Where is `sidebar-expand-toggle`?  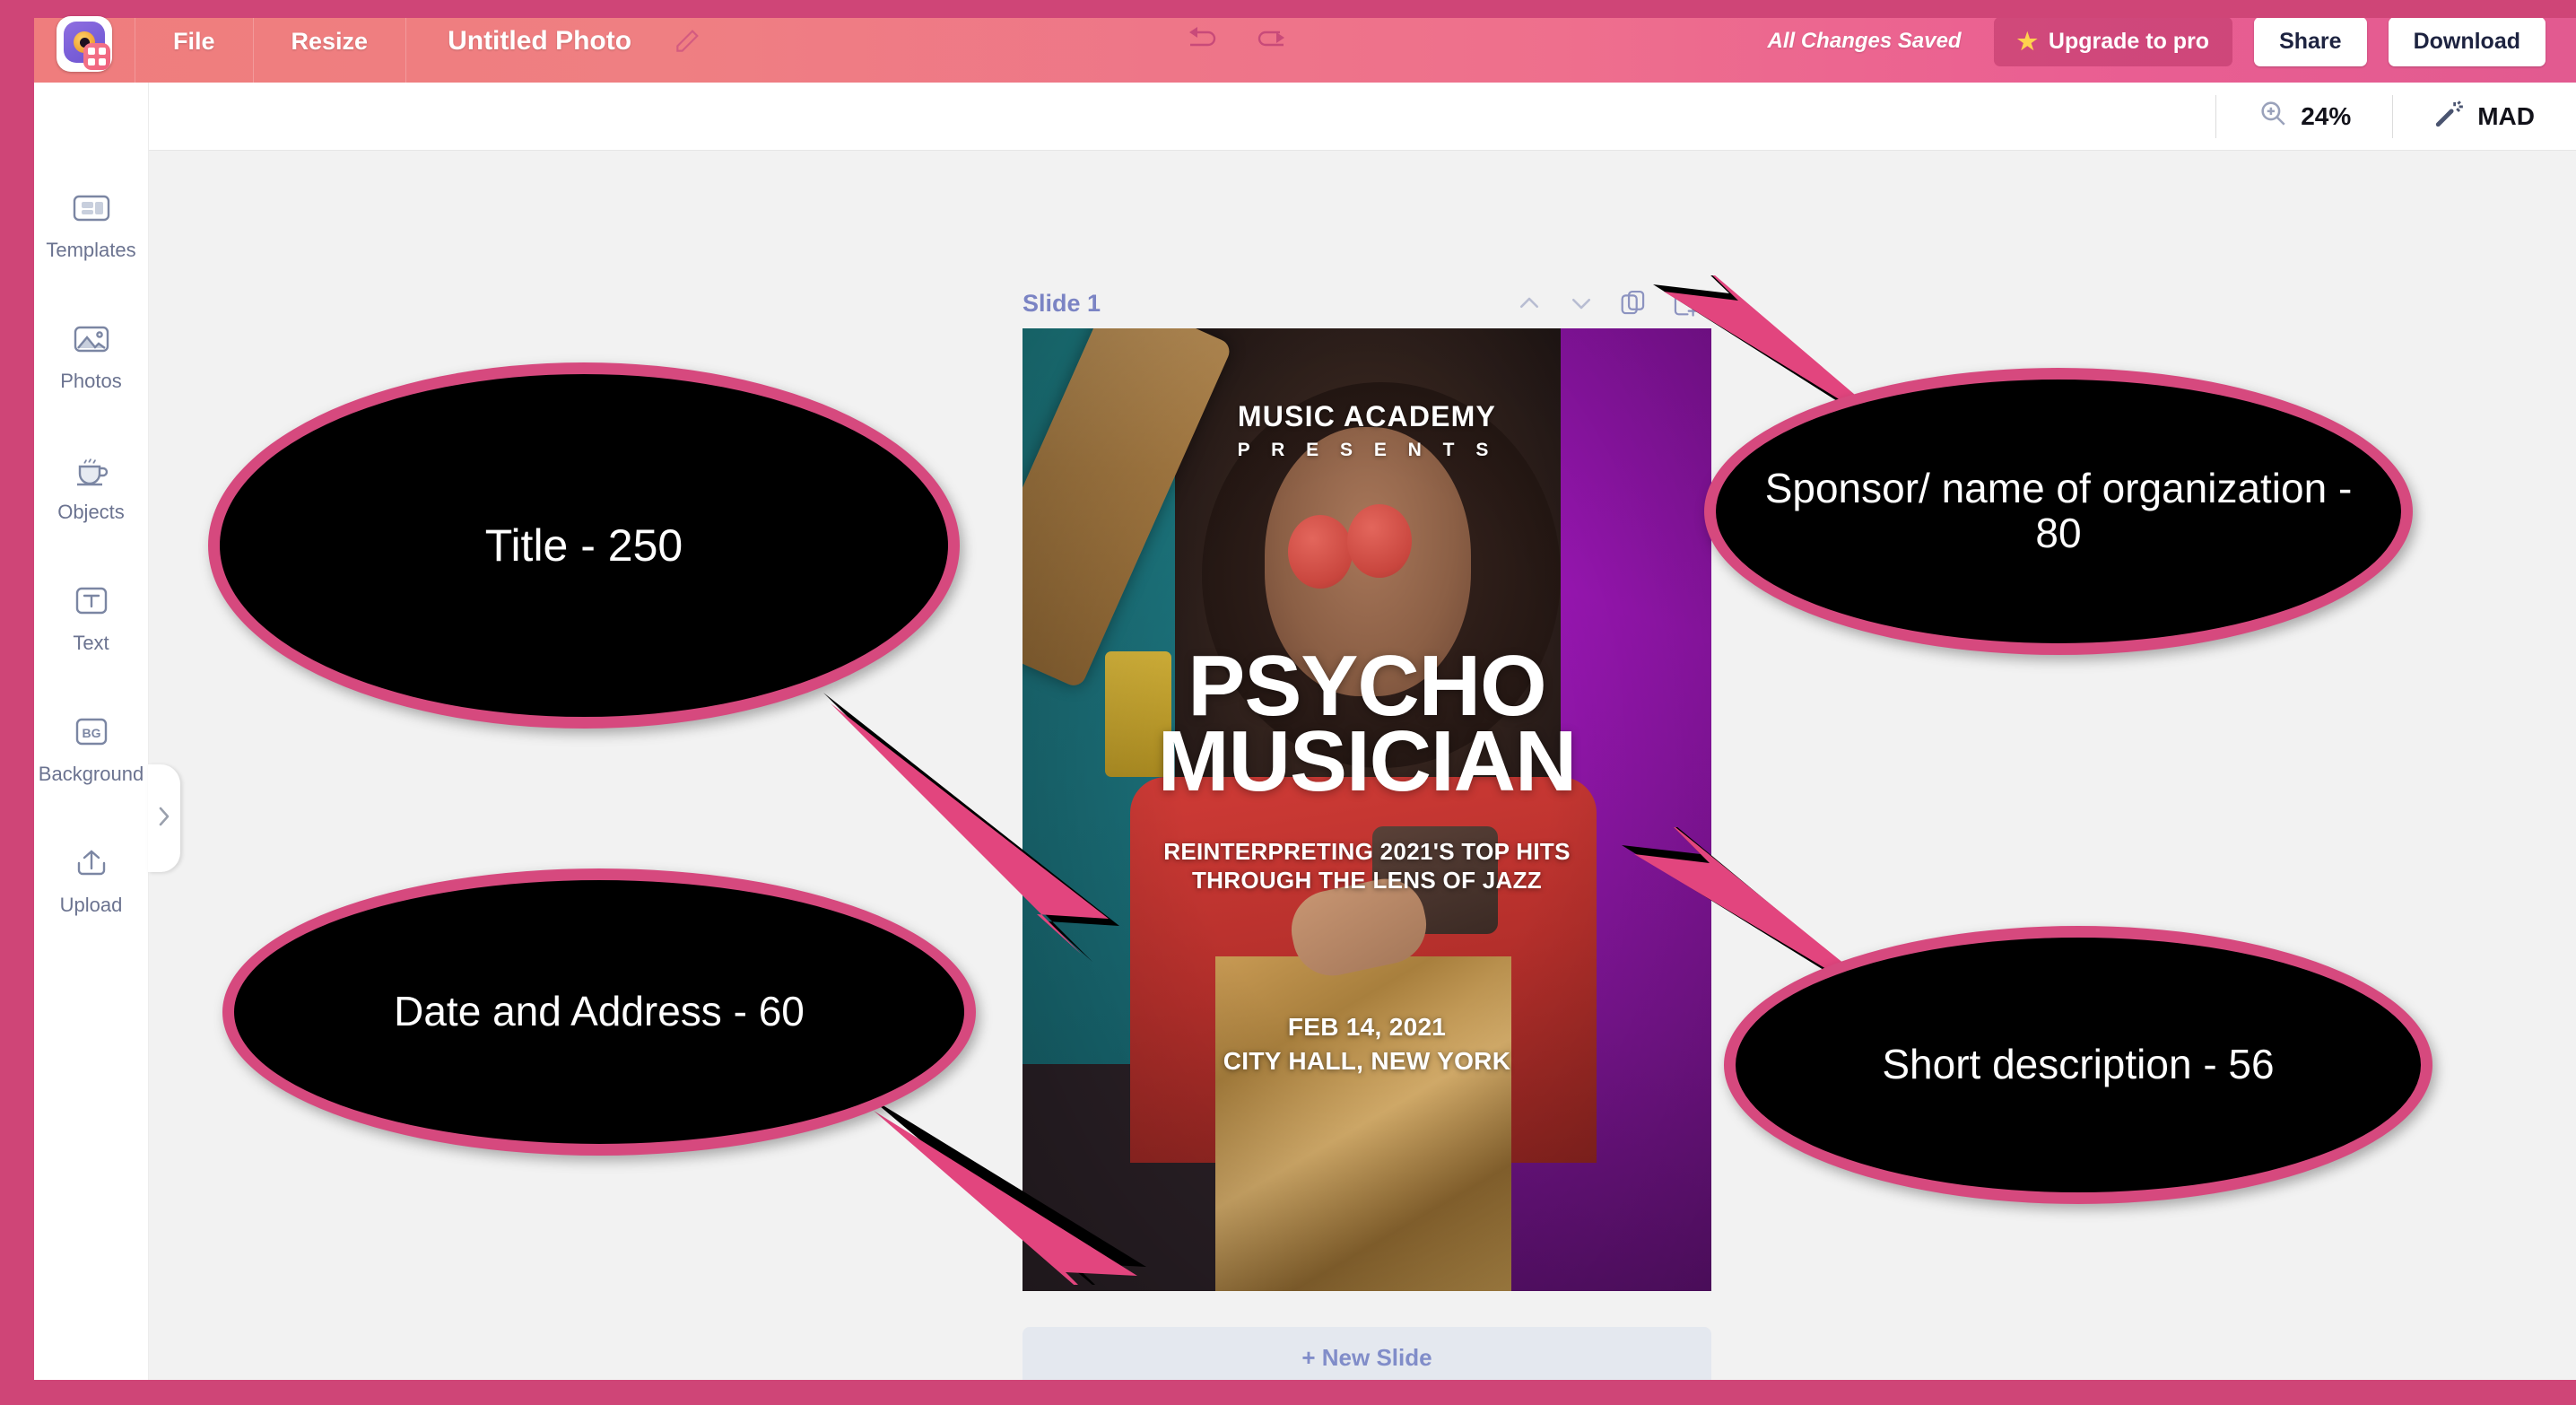
sidebar-expand-toggle is located at coordinates (164, 818).